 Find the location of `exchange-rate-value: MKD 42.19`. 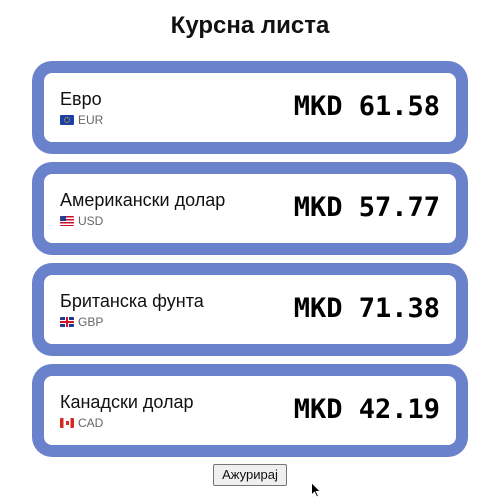

exchange-rate-value: MKD 42.19 is located at coordinates (366, 409).